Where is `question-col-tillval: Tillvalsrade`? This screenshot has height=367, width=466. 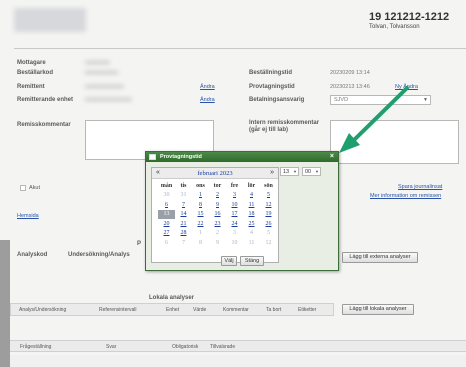 question-col-tillval: Tillvalsrade is located at coordinates (223, 347).